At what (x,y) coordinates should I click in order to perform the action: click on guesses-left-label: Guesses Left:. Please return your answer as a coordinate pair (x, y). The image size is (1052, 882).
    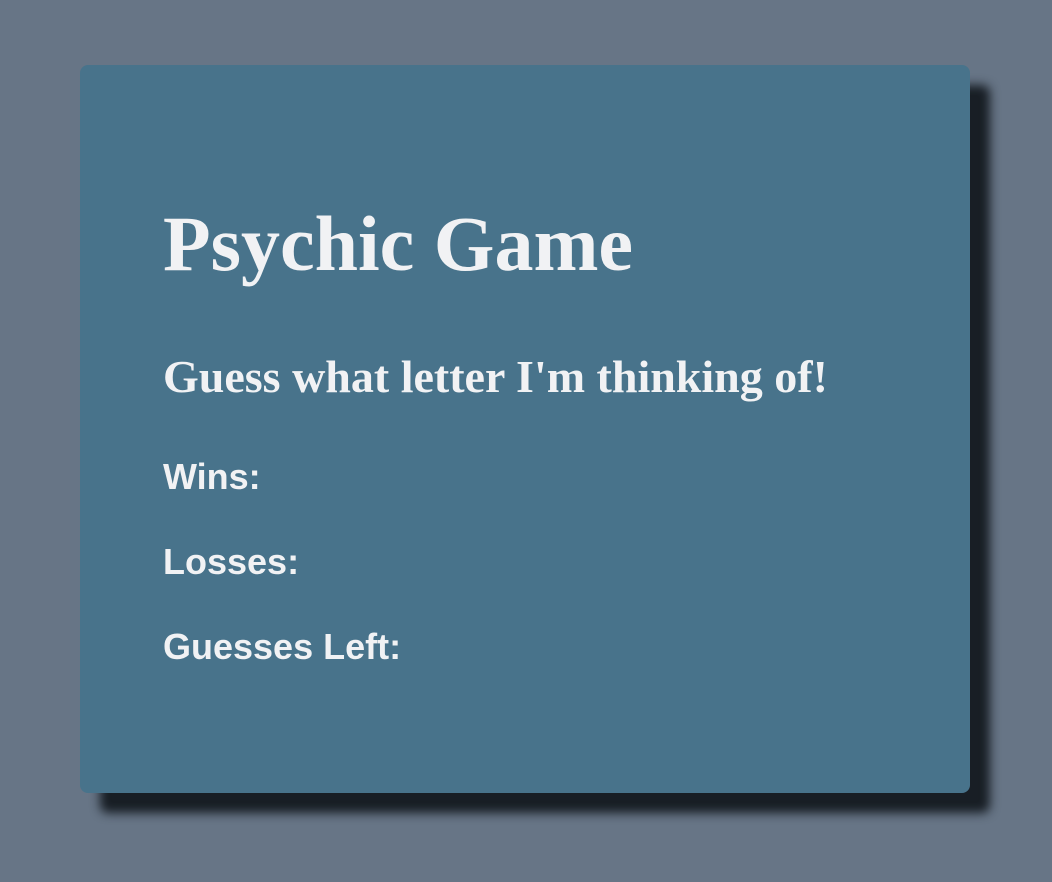
    Looking at the image, I should click on (282, 646).